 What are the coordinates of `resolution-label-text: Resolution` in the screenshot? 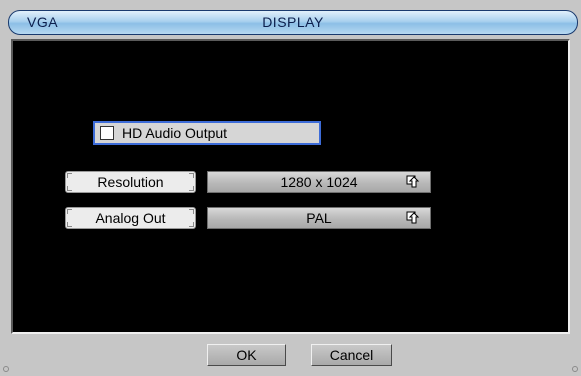 It's located at (130, 182).